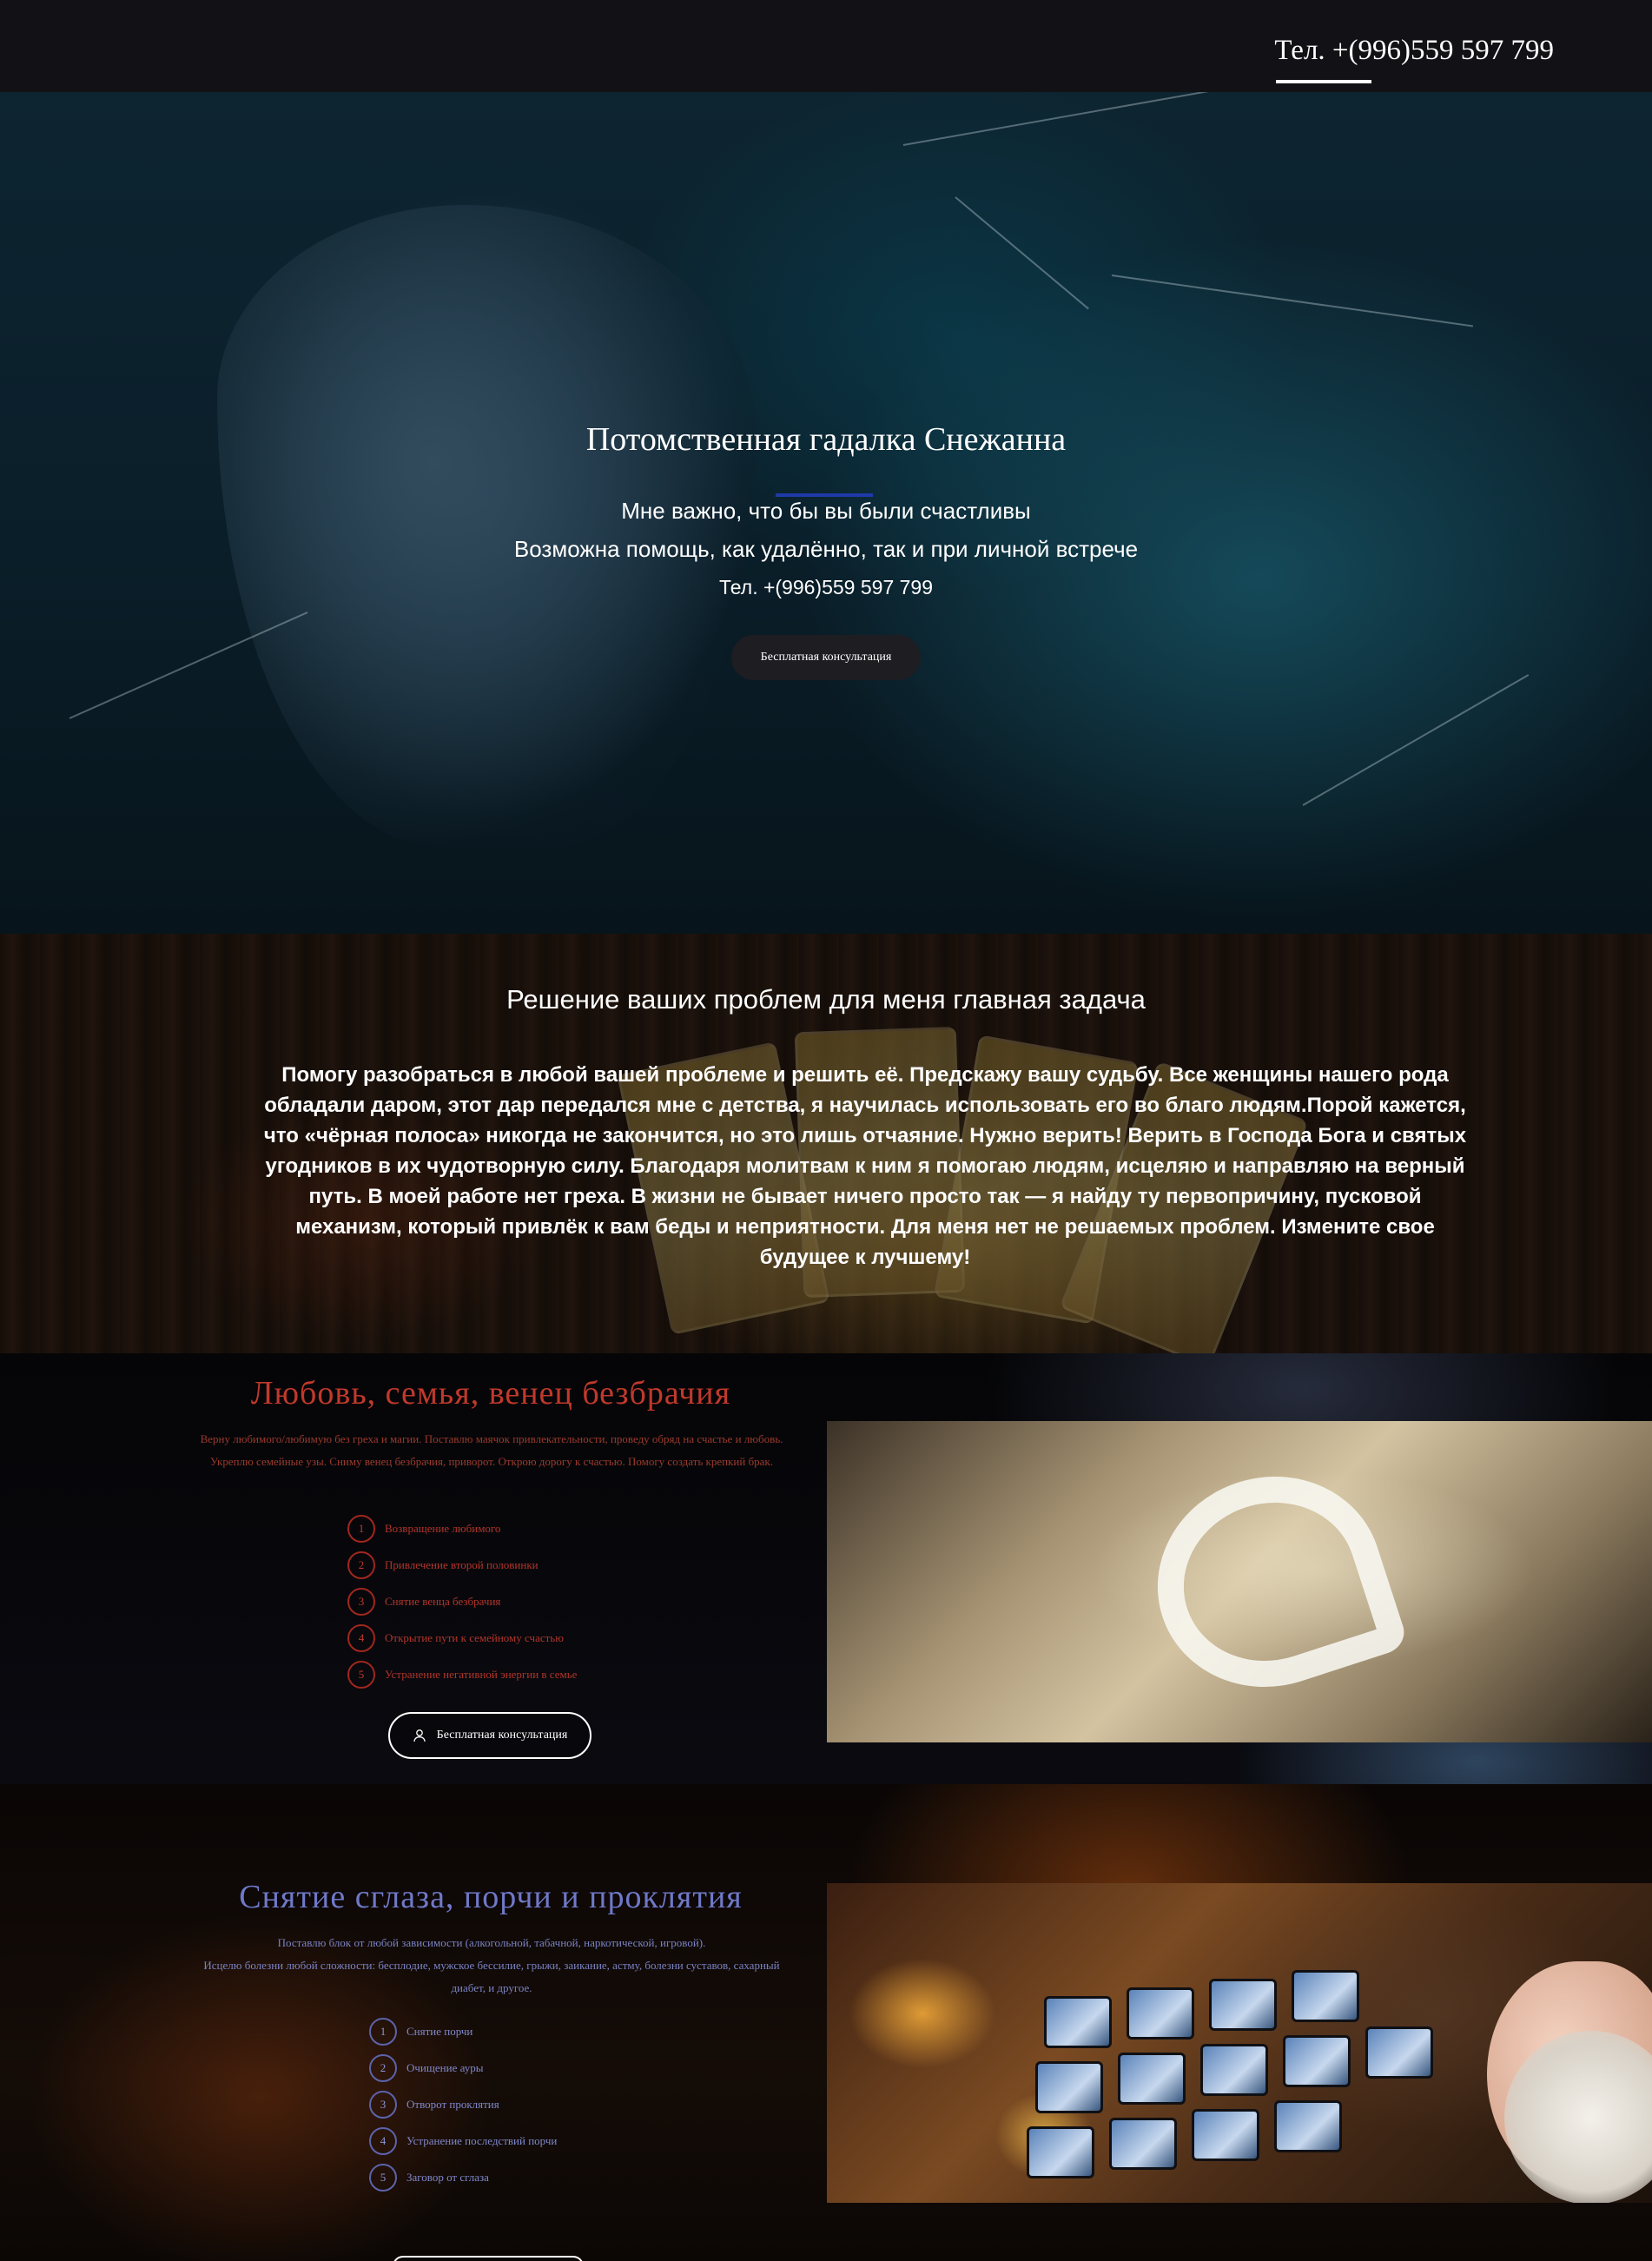 The width and height of the screenshot is (1652, 2261). What do you see at coordinates (443, 1528) in the screenshot?
I see `list-item-label: Возвращение любимого` at bounding box center [443, 1528].